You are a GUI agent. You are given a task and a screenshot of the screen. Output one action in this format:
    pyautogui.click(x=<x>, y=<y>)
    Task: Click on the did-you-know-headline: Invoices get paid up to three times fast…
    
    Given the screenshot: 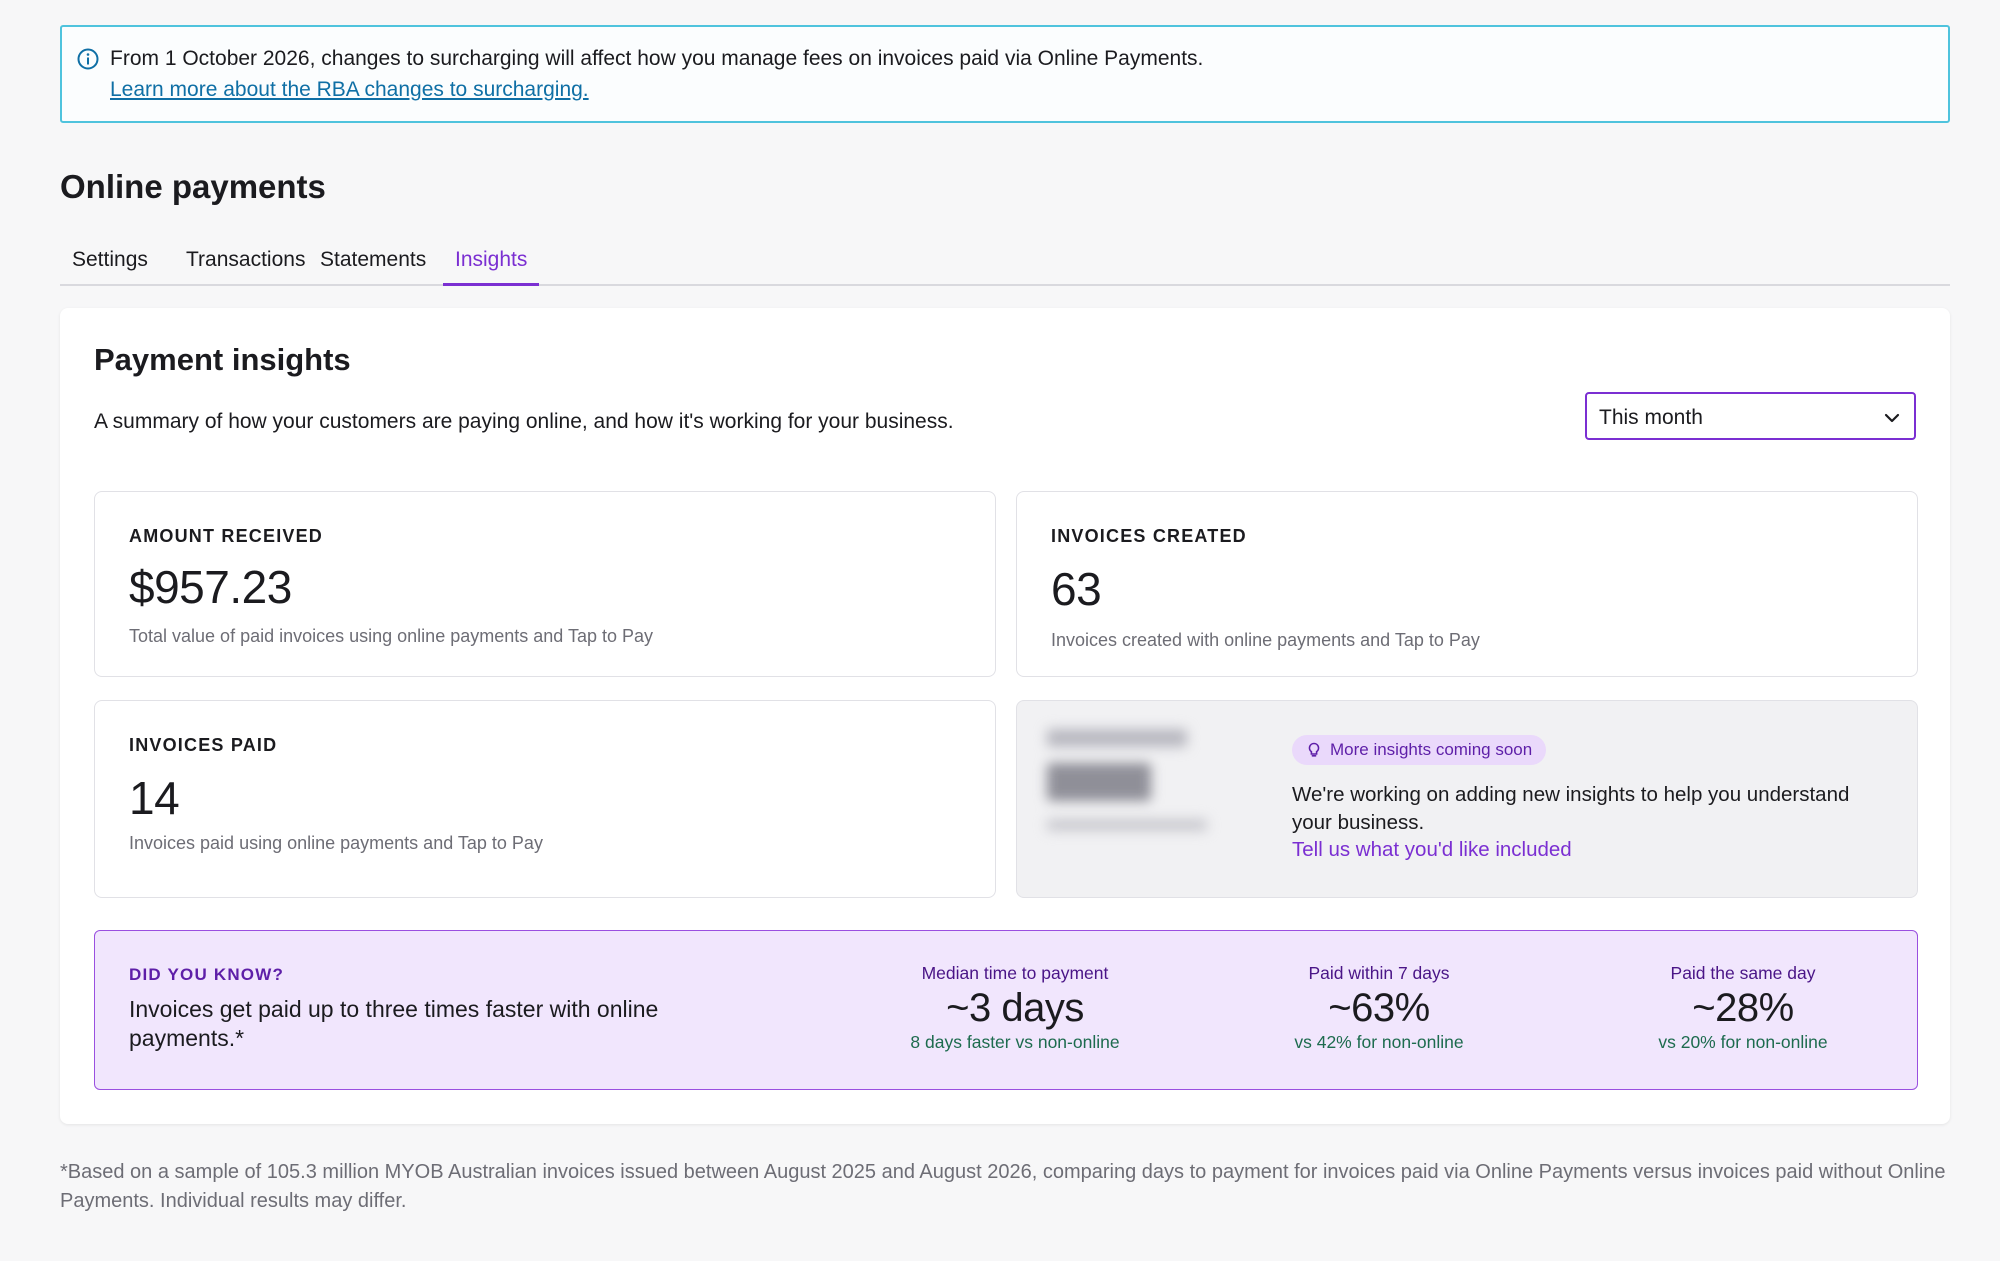 What is the action you would take?
    pyautogui.click(x=394, y=1023)
    